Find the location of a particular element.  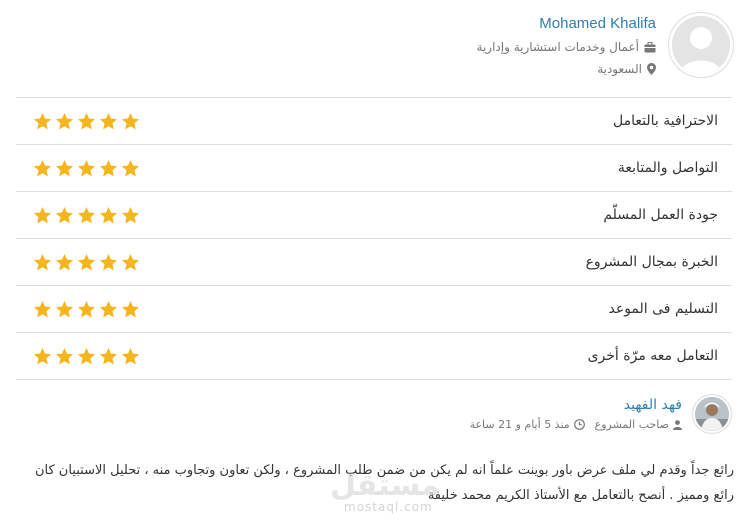

rating-row: التواصل والمتابعة is located at coordinates (374, 168).